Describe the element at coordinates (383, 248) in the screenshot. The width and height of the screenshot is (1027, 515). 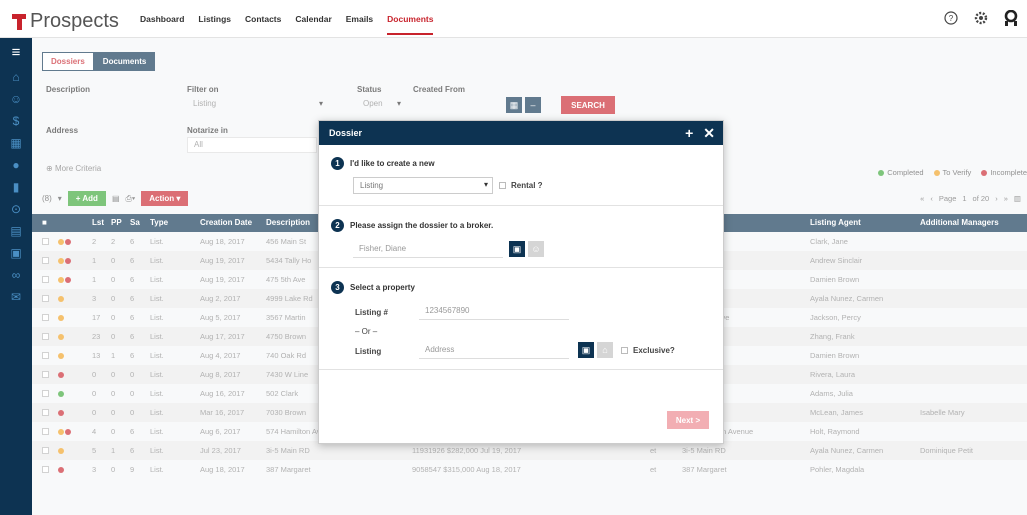
I see `broker-value: Fisher, Diane` at that location.